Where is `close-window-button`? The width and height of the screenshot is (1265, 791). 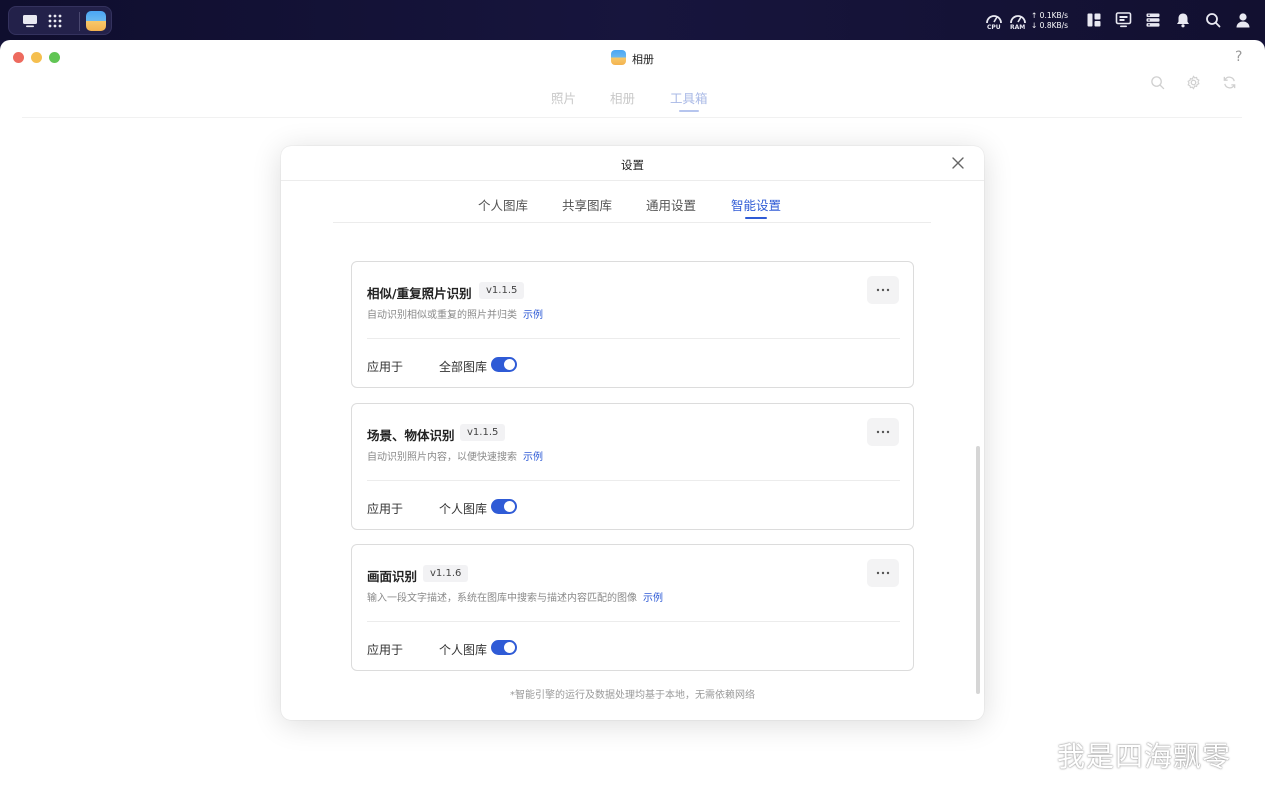 close-window-button is located at coordinates (18, 57).